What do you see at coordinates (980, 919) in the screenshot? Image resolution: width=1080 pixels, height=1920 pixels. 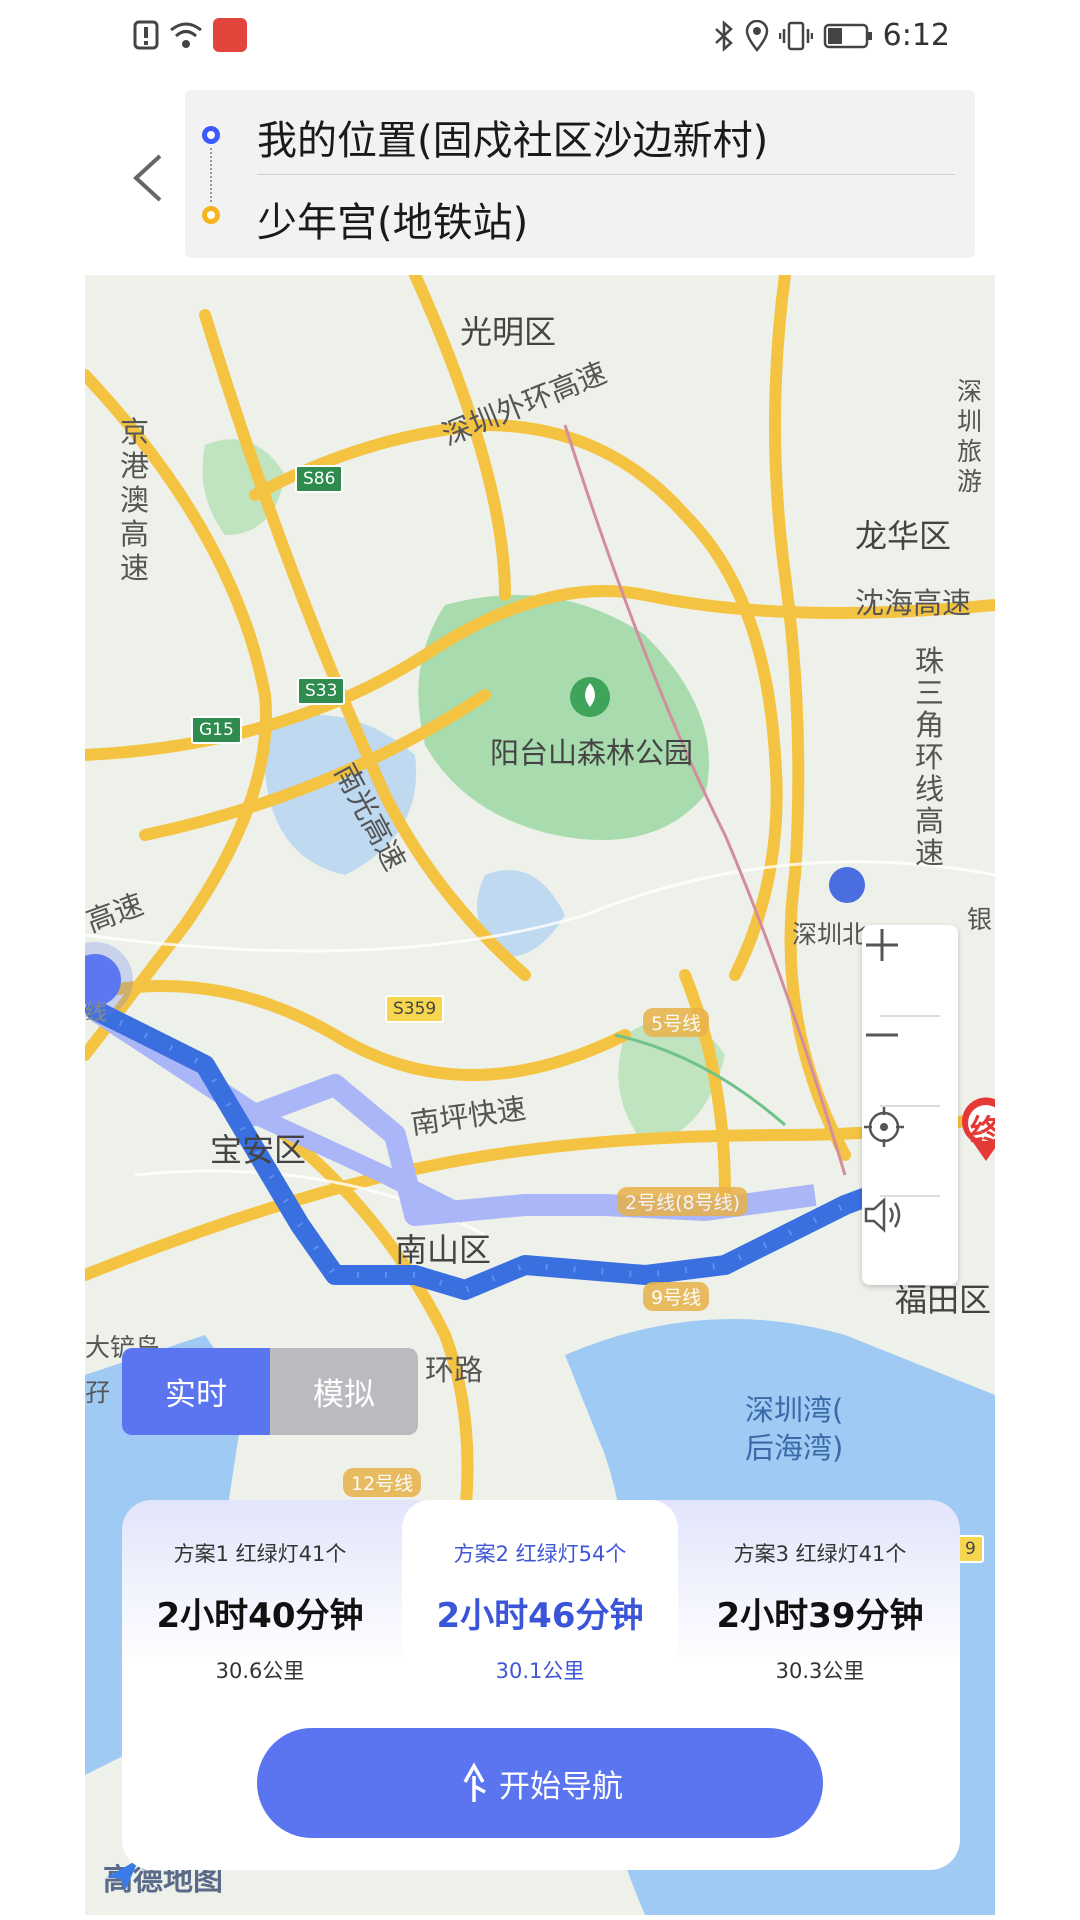 I see `map-label-yin: 银` at bounding box center [980, 919].